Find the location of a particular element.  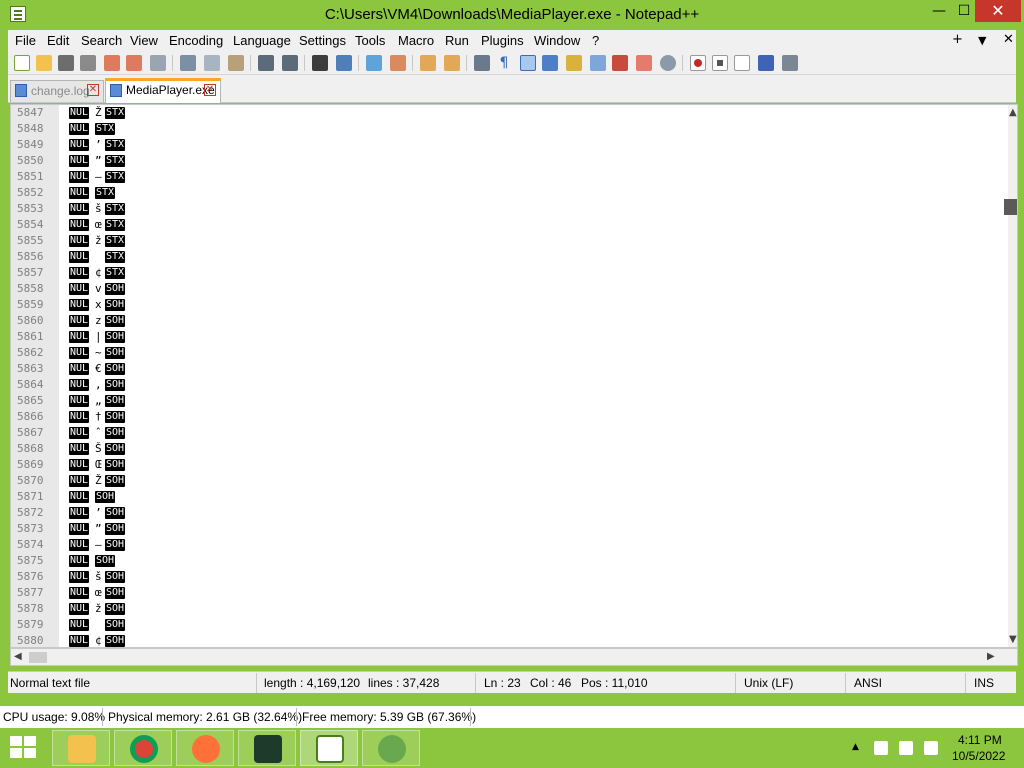

sync-vertical-icon is located at coordinates (428, 63).